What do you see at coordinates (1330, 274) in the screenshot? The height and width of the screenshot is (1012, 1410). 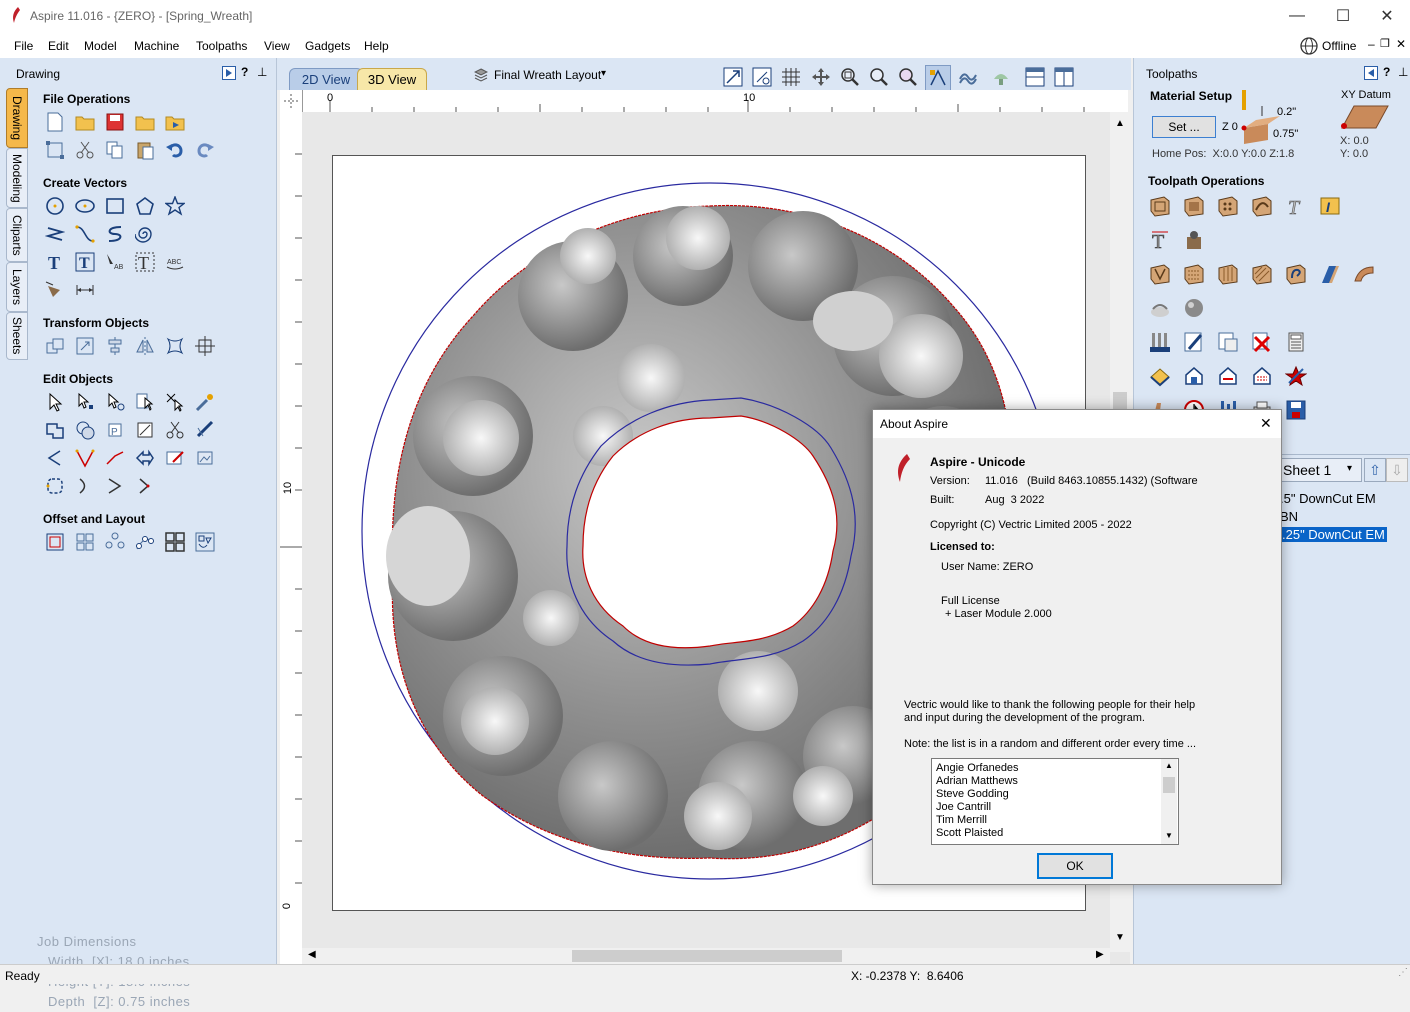 I see `wrapped-toolpath-icon` at bounding box center [1330, 274].